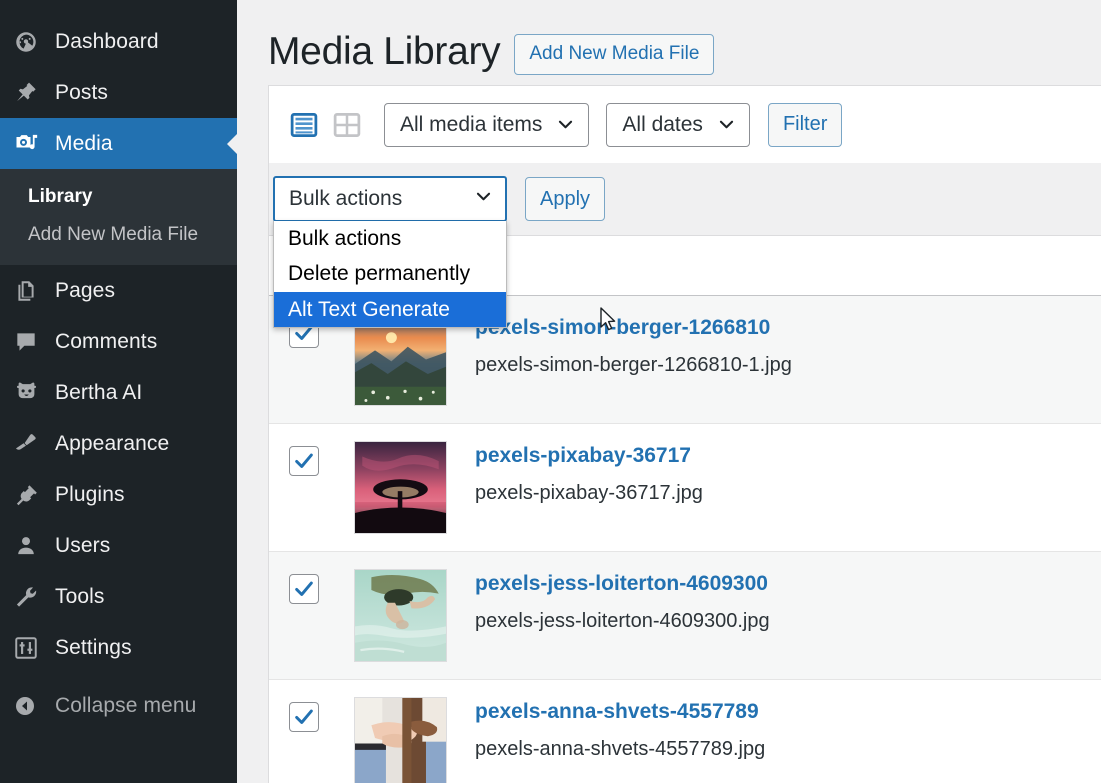  I want to click on add-new-media-file-button: Add New Media File, so click(614, 54).